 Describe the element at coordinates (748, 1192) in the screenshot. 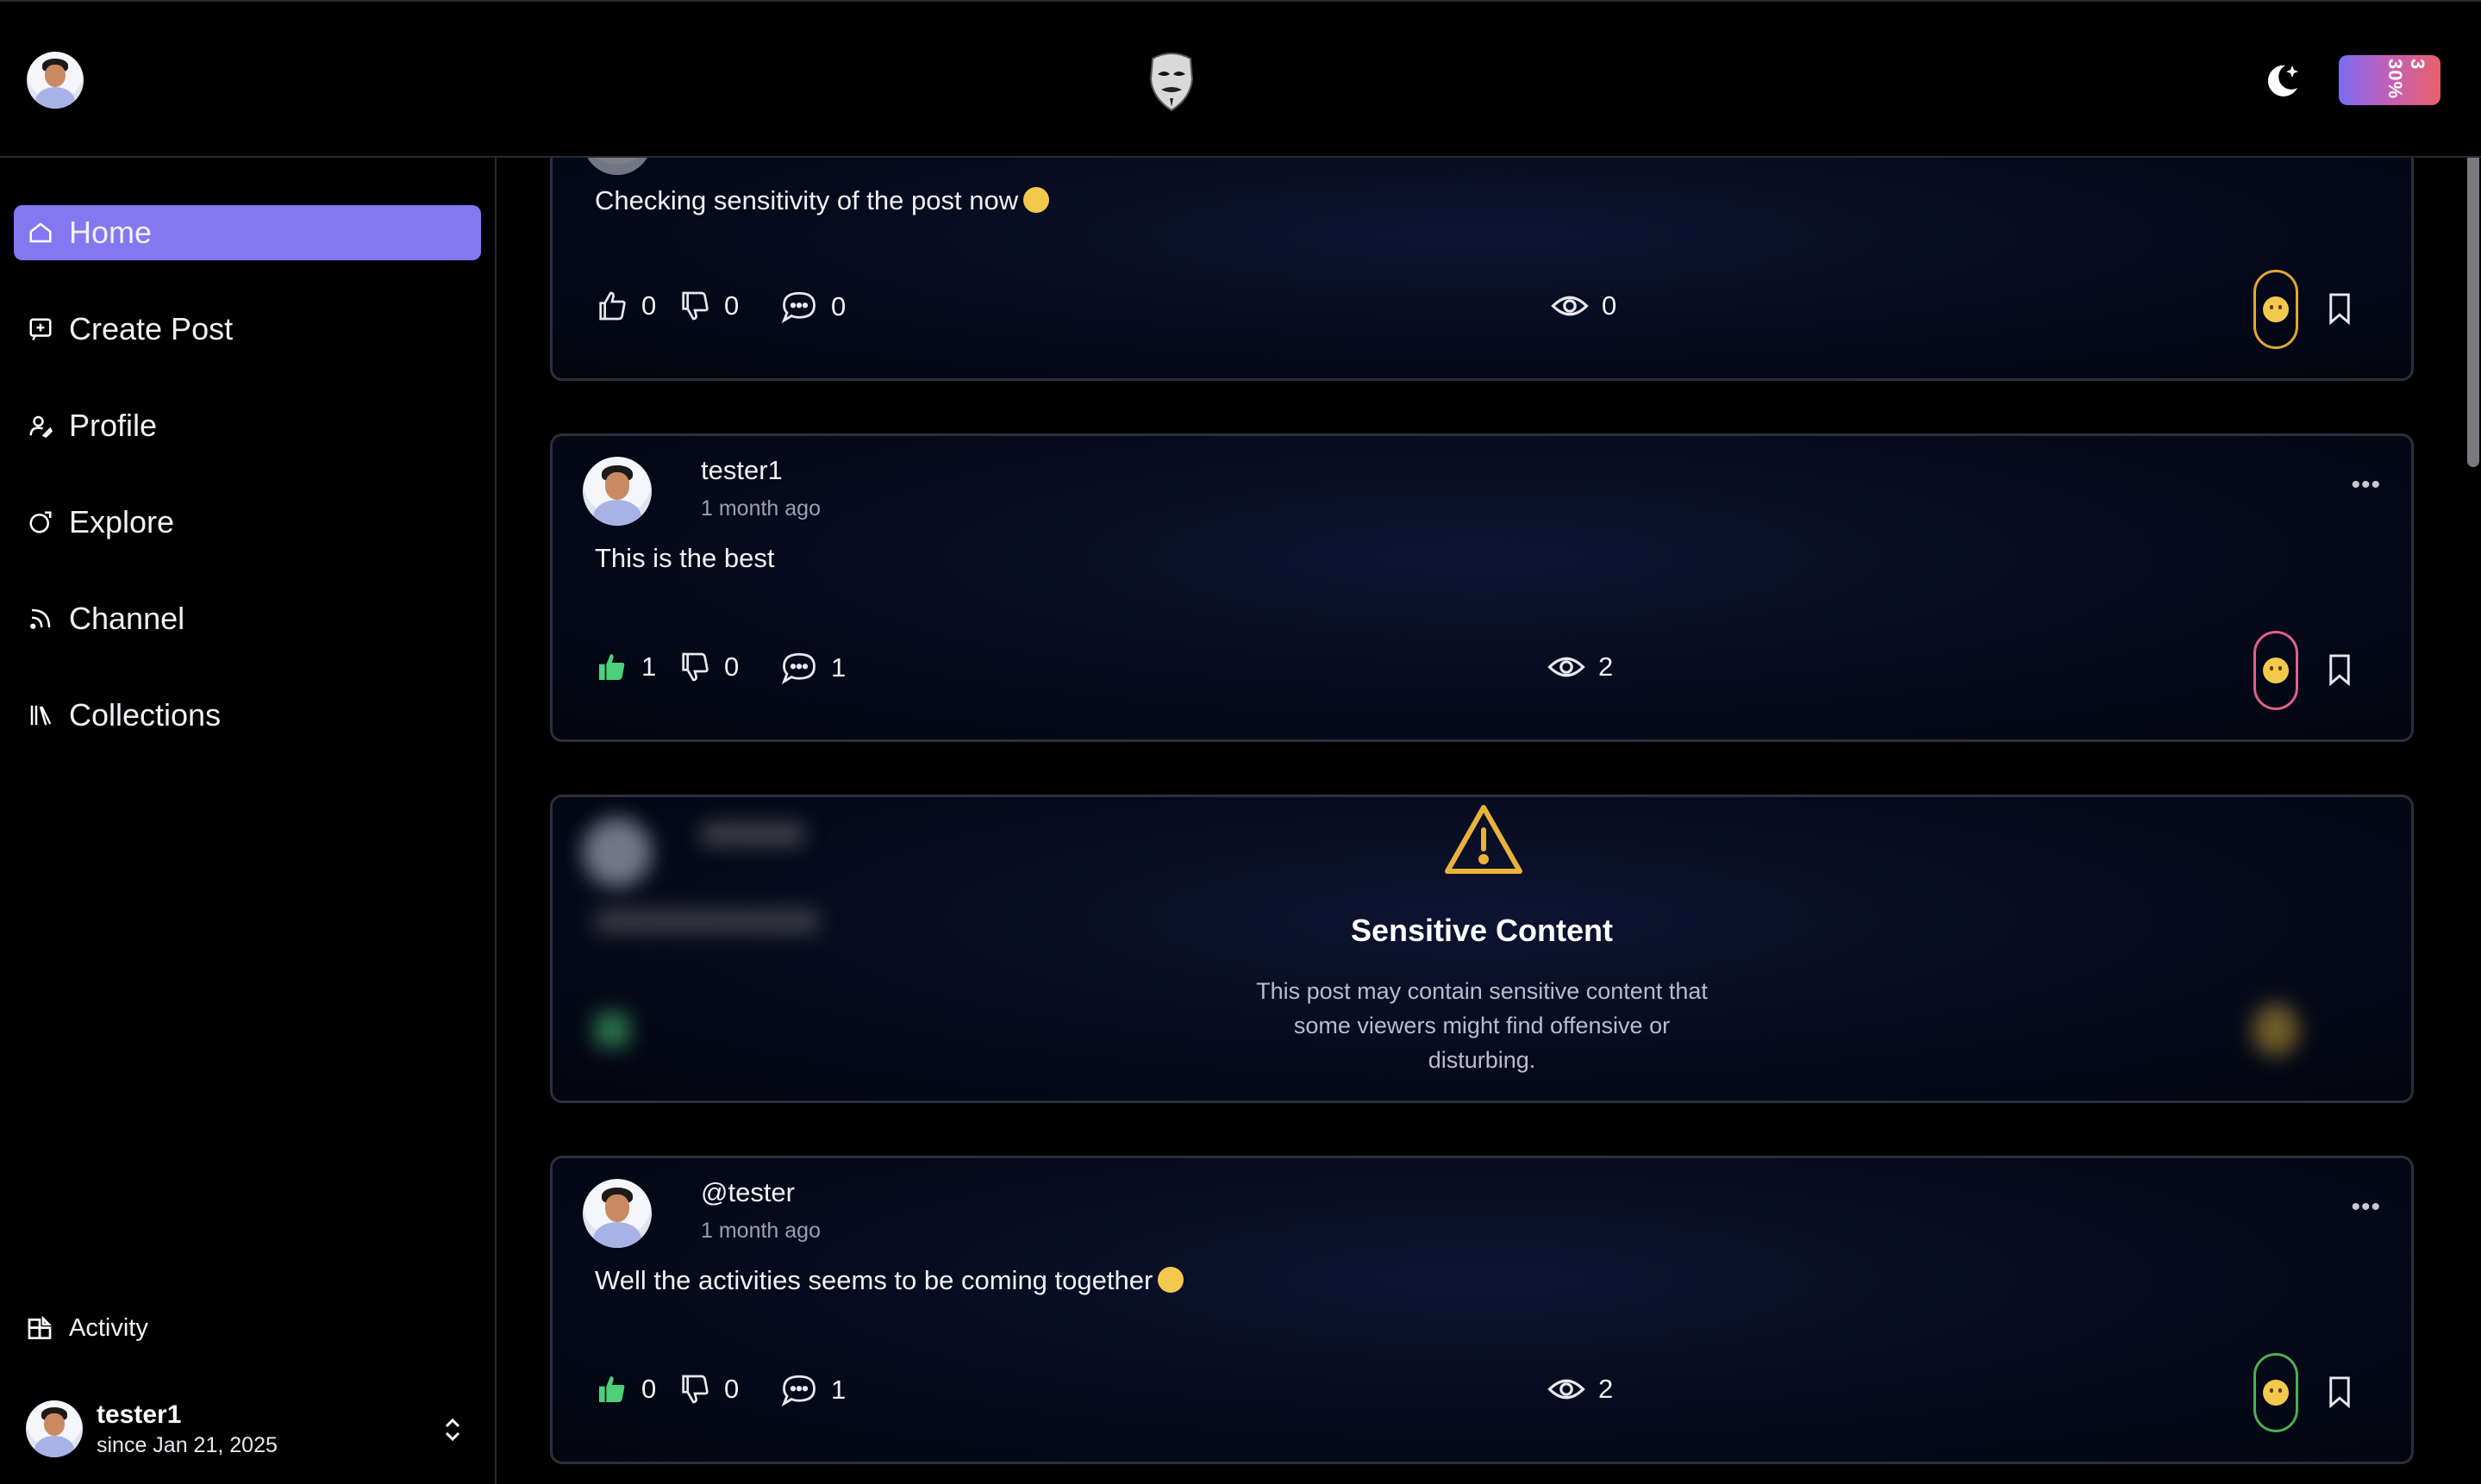

I see `post-username: @tester` at that location.